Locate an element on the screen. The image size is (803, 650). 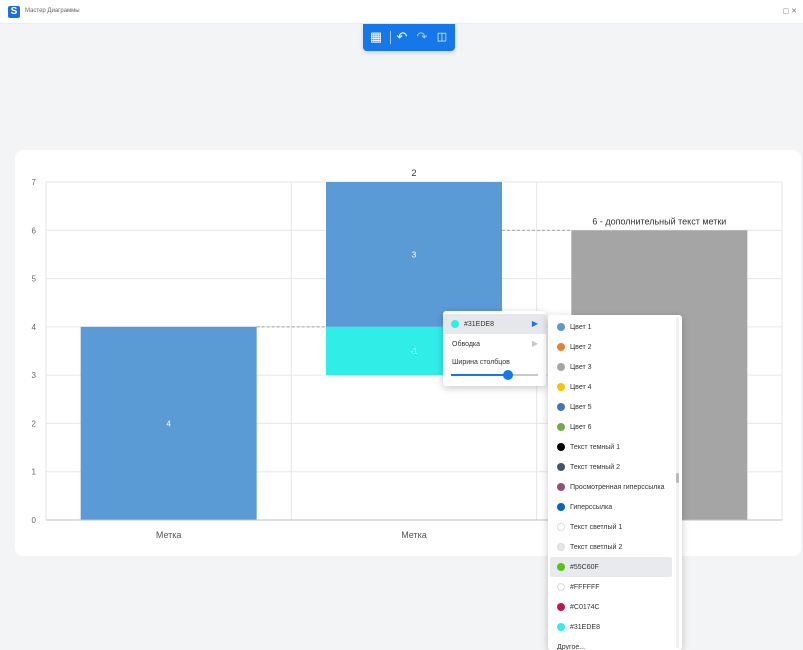
bar-data-label: -1 is located at coordinates (414, 351).